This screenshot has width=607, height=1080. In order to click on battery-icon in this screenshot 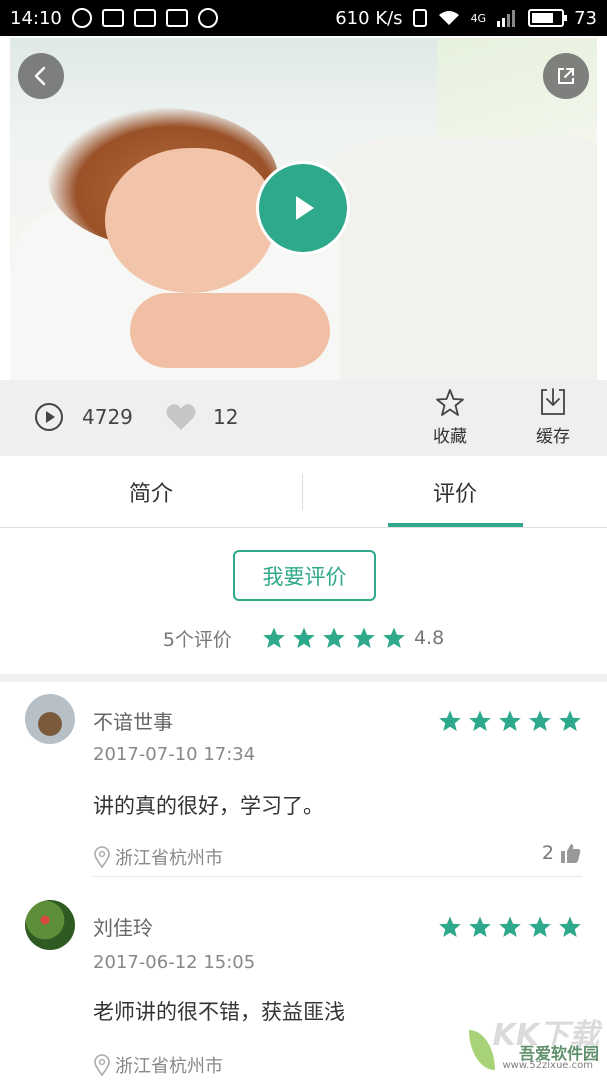, I will do `click(548, 18)`.